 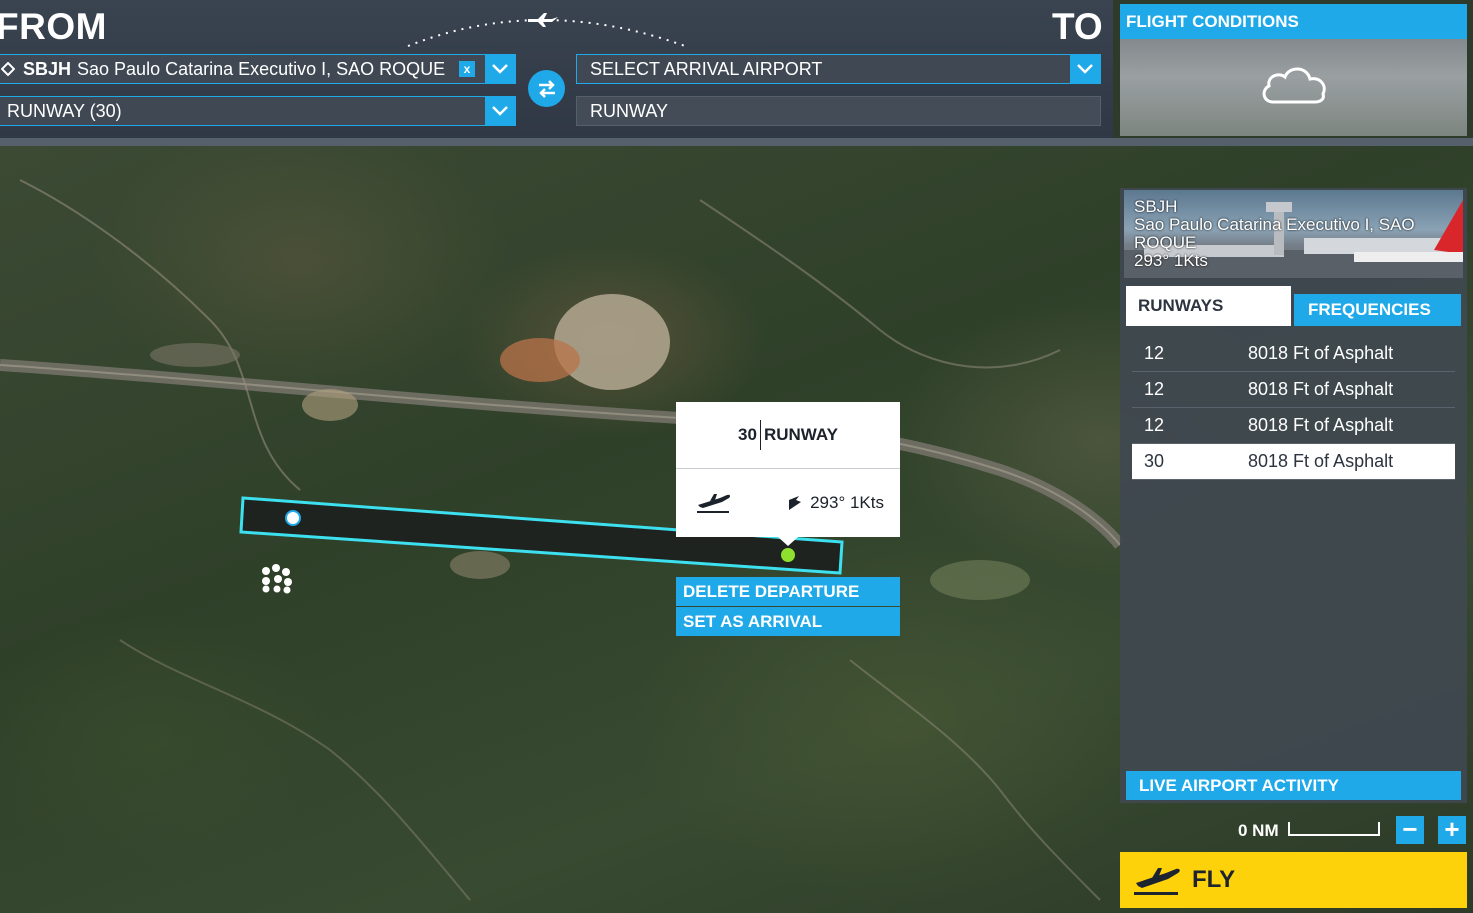 I want to click on flight-conditions-title: FLIGHT CONDITIONS, so click(x=1293, y=21).